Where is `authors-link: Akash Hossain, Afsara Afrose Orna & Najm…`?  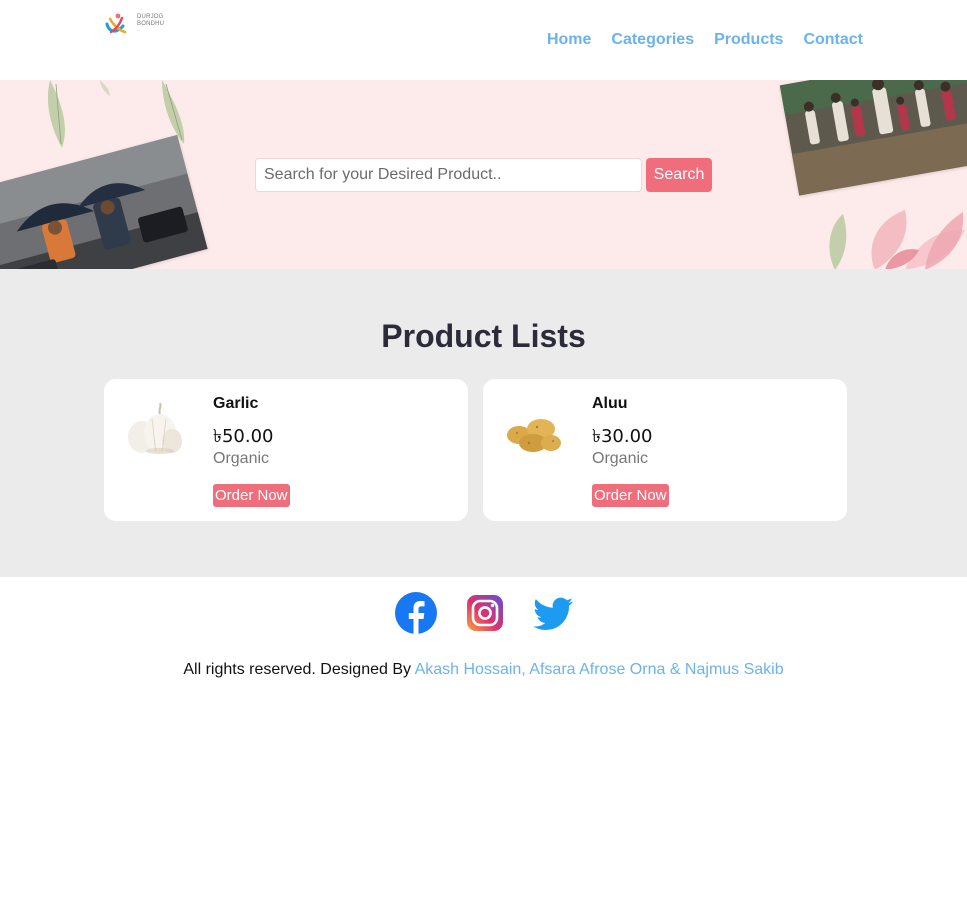
authors-link: Akash Hossain, Afsara Afrose Orna & Najm… is located at coordinates (599, 669).